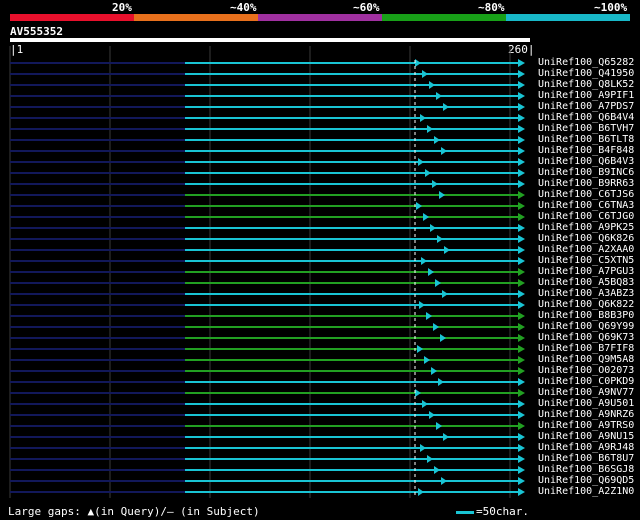 This screenshot has height=520, width=640. What do you see at coordinates (586, 194) in the screenshot?
I see `subject-label: UniRef100_C6TJS6` at bounding box center [586, 194].